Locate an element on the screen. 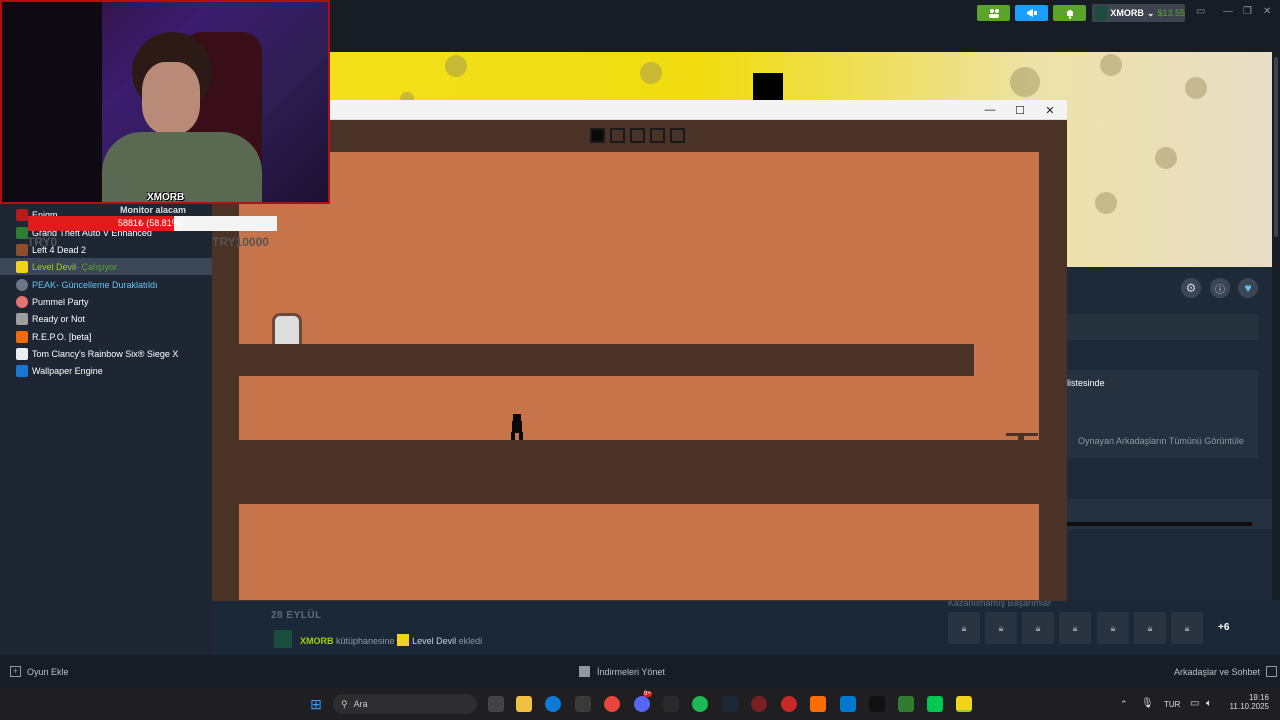  wallet-balance: $13.55 is located at coordinates (1171, 13).